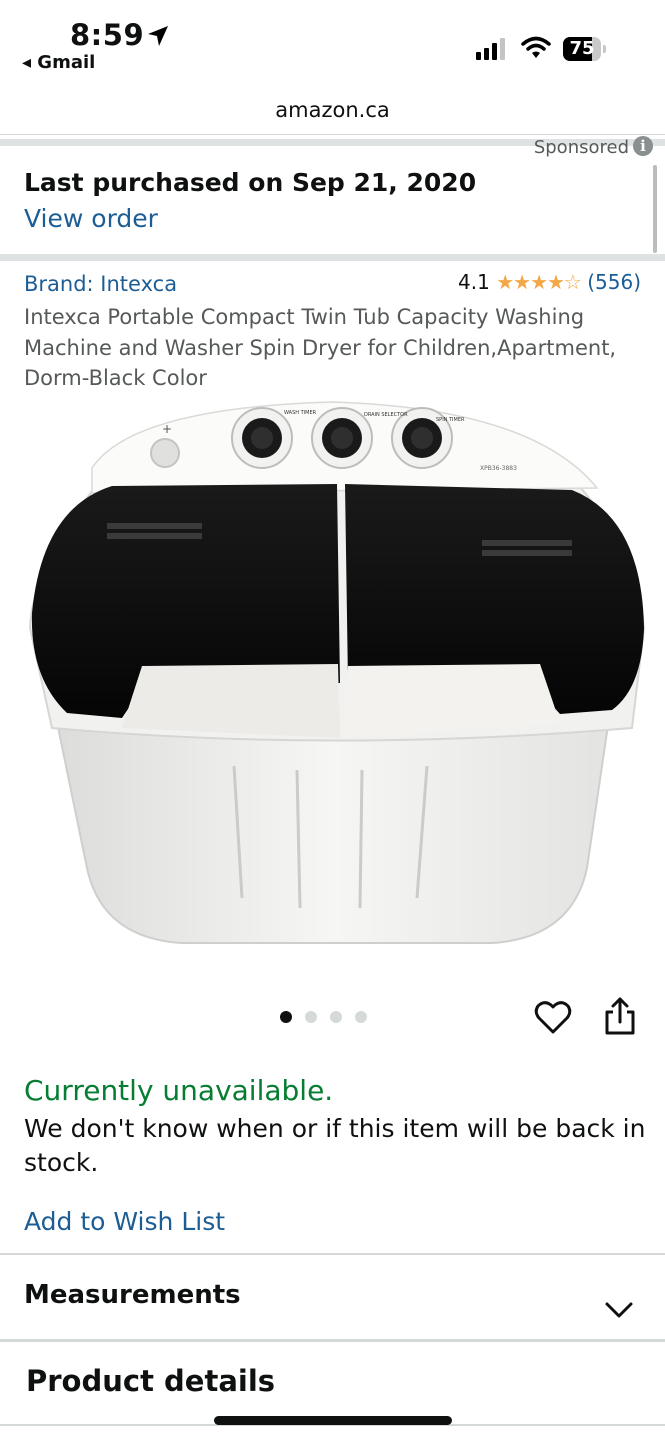 The image size is (665, 1440). What do you see at coordinates (450, 420) in the screenshot?
I see `spin-timer-label: SPIN TIMER` at bounding box center [450, 420].